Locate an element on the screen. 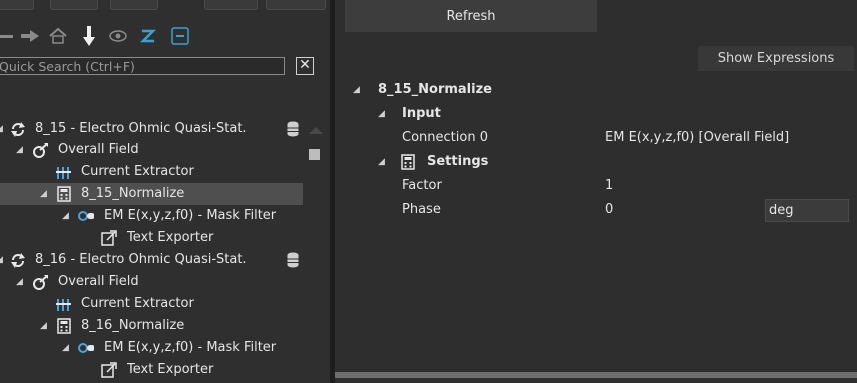  property-root-label: 8_15_Normalize is located at coordinates (435, 89).